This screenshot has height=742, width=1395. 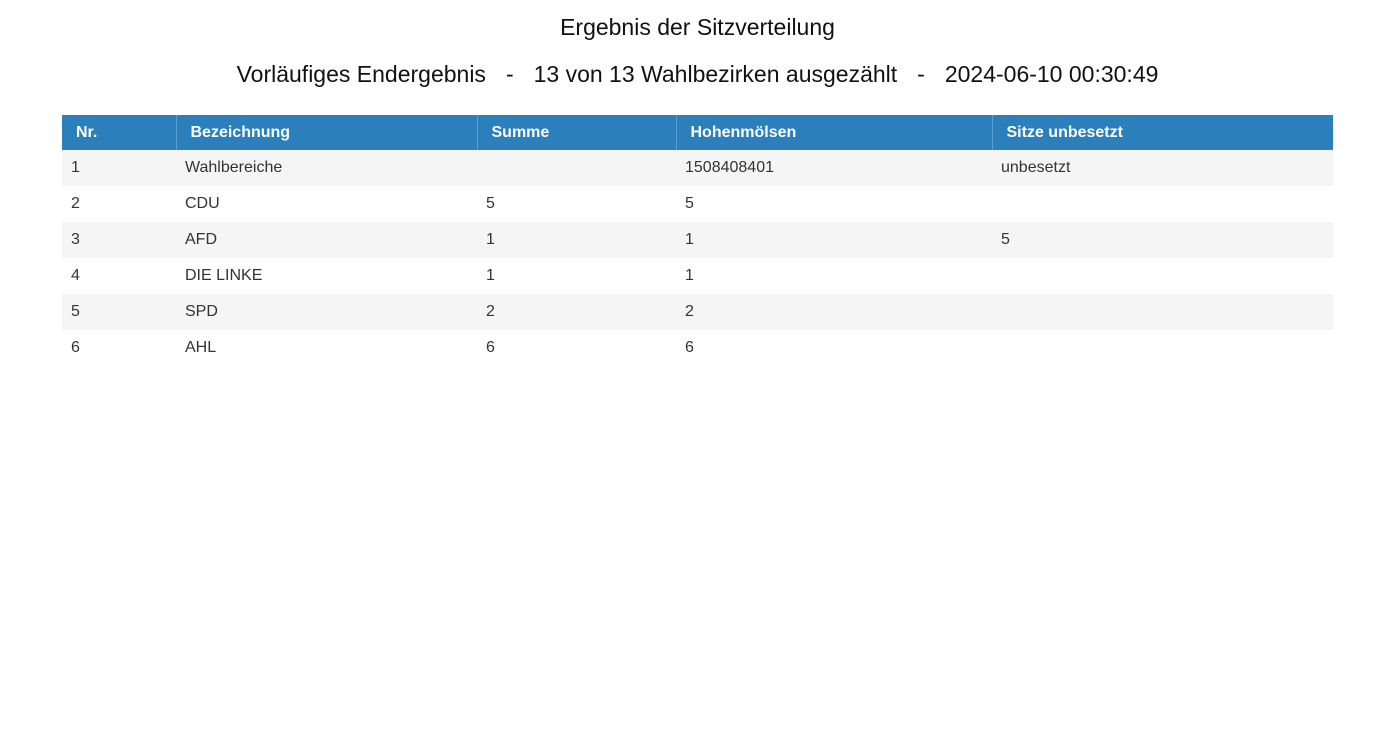 I want to click on cell-bezeichnung: AHL, so click(x=326, y=348).